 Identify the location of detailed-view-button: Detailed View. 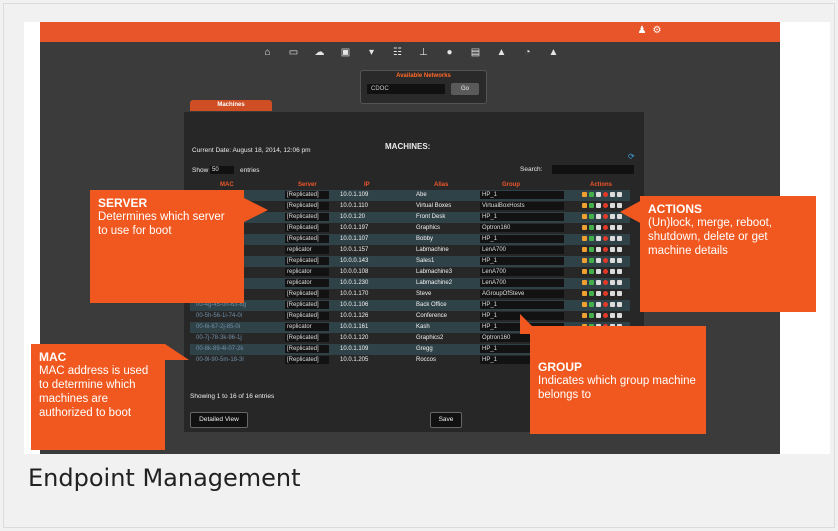
(219, 420).